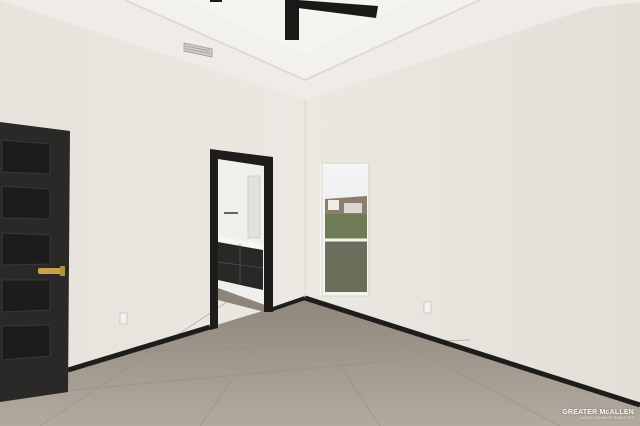 The width and height of the screenshot is (640, 426). I want to click on wall-outlet-right, so click(427, 307).